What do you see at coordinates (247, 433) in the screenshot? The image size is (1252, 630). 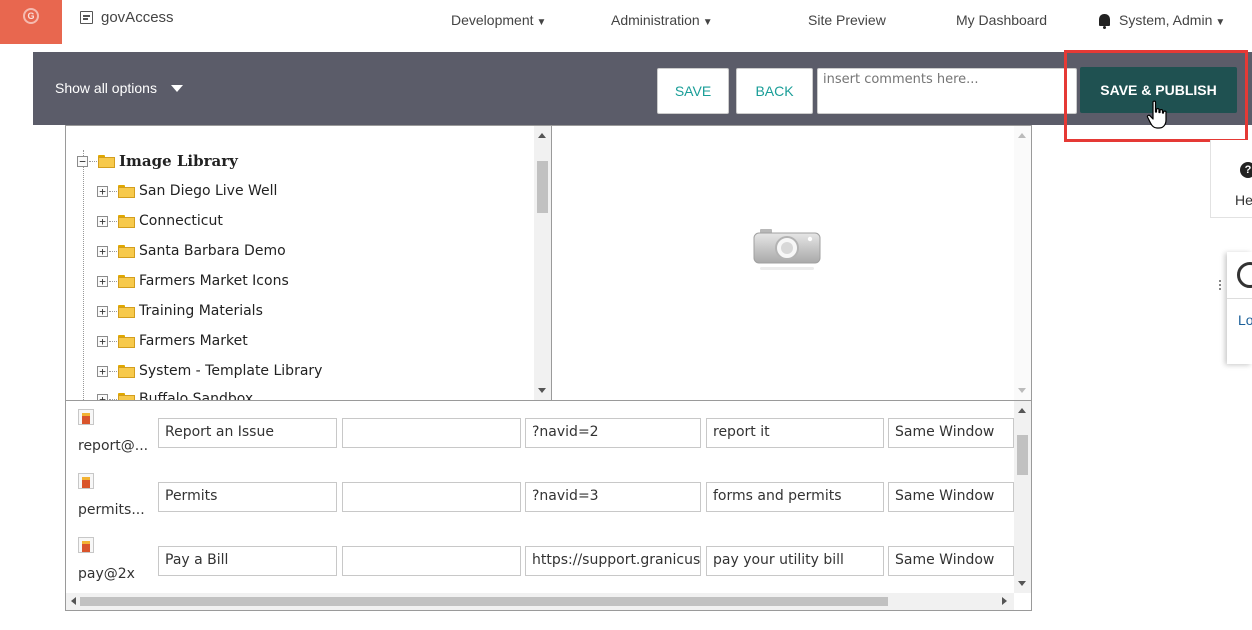 I see `title-field: Report an Issue` at bounding box center [247, 433].